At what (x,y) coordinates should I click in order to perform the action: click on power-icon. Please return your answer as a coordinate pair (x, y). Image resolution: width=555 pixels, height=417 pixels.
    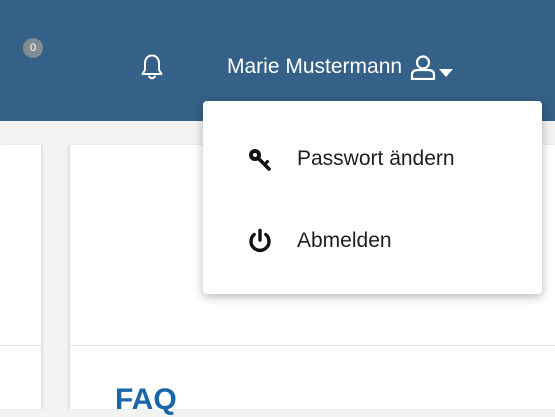
    Looking at the image, I should click on (260, 241).